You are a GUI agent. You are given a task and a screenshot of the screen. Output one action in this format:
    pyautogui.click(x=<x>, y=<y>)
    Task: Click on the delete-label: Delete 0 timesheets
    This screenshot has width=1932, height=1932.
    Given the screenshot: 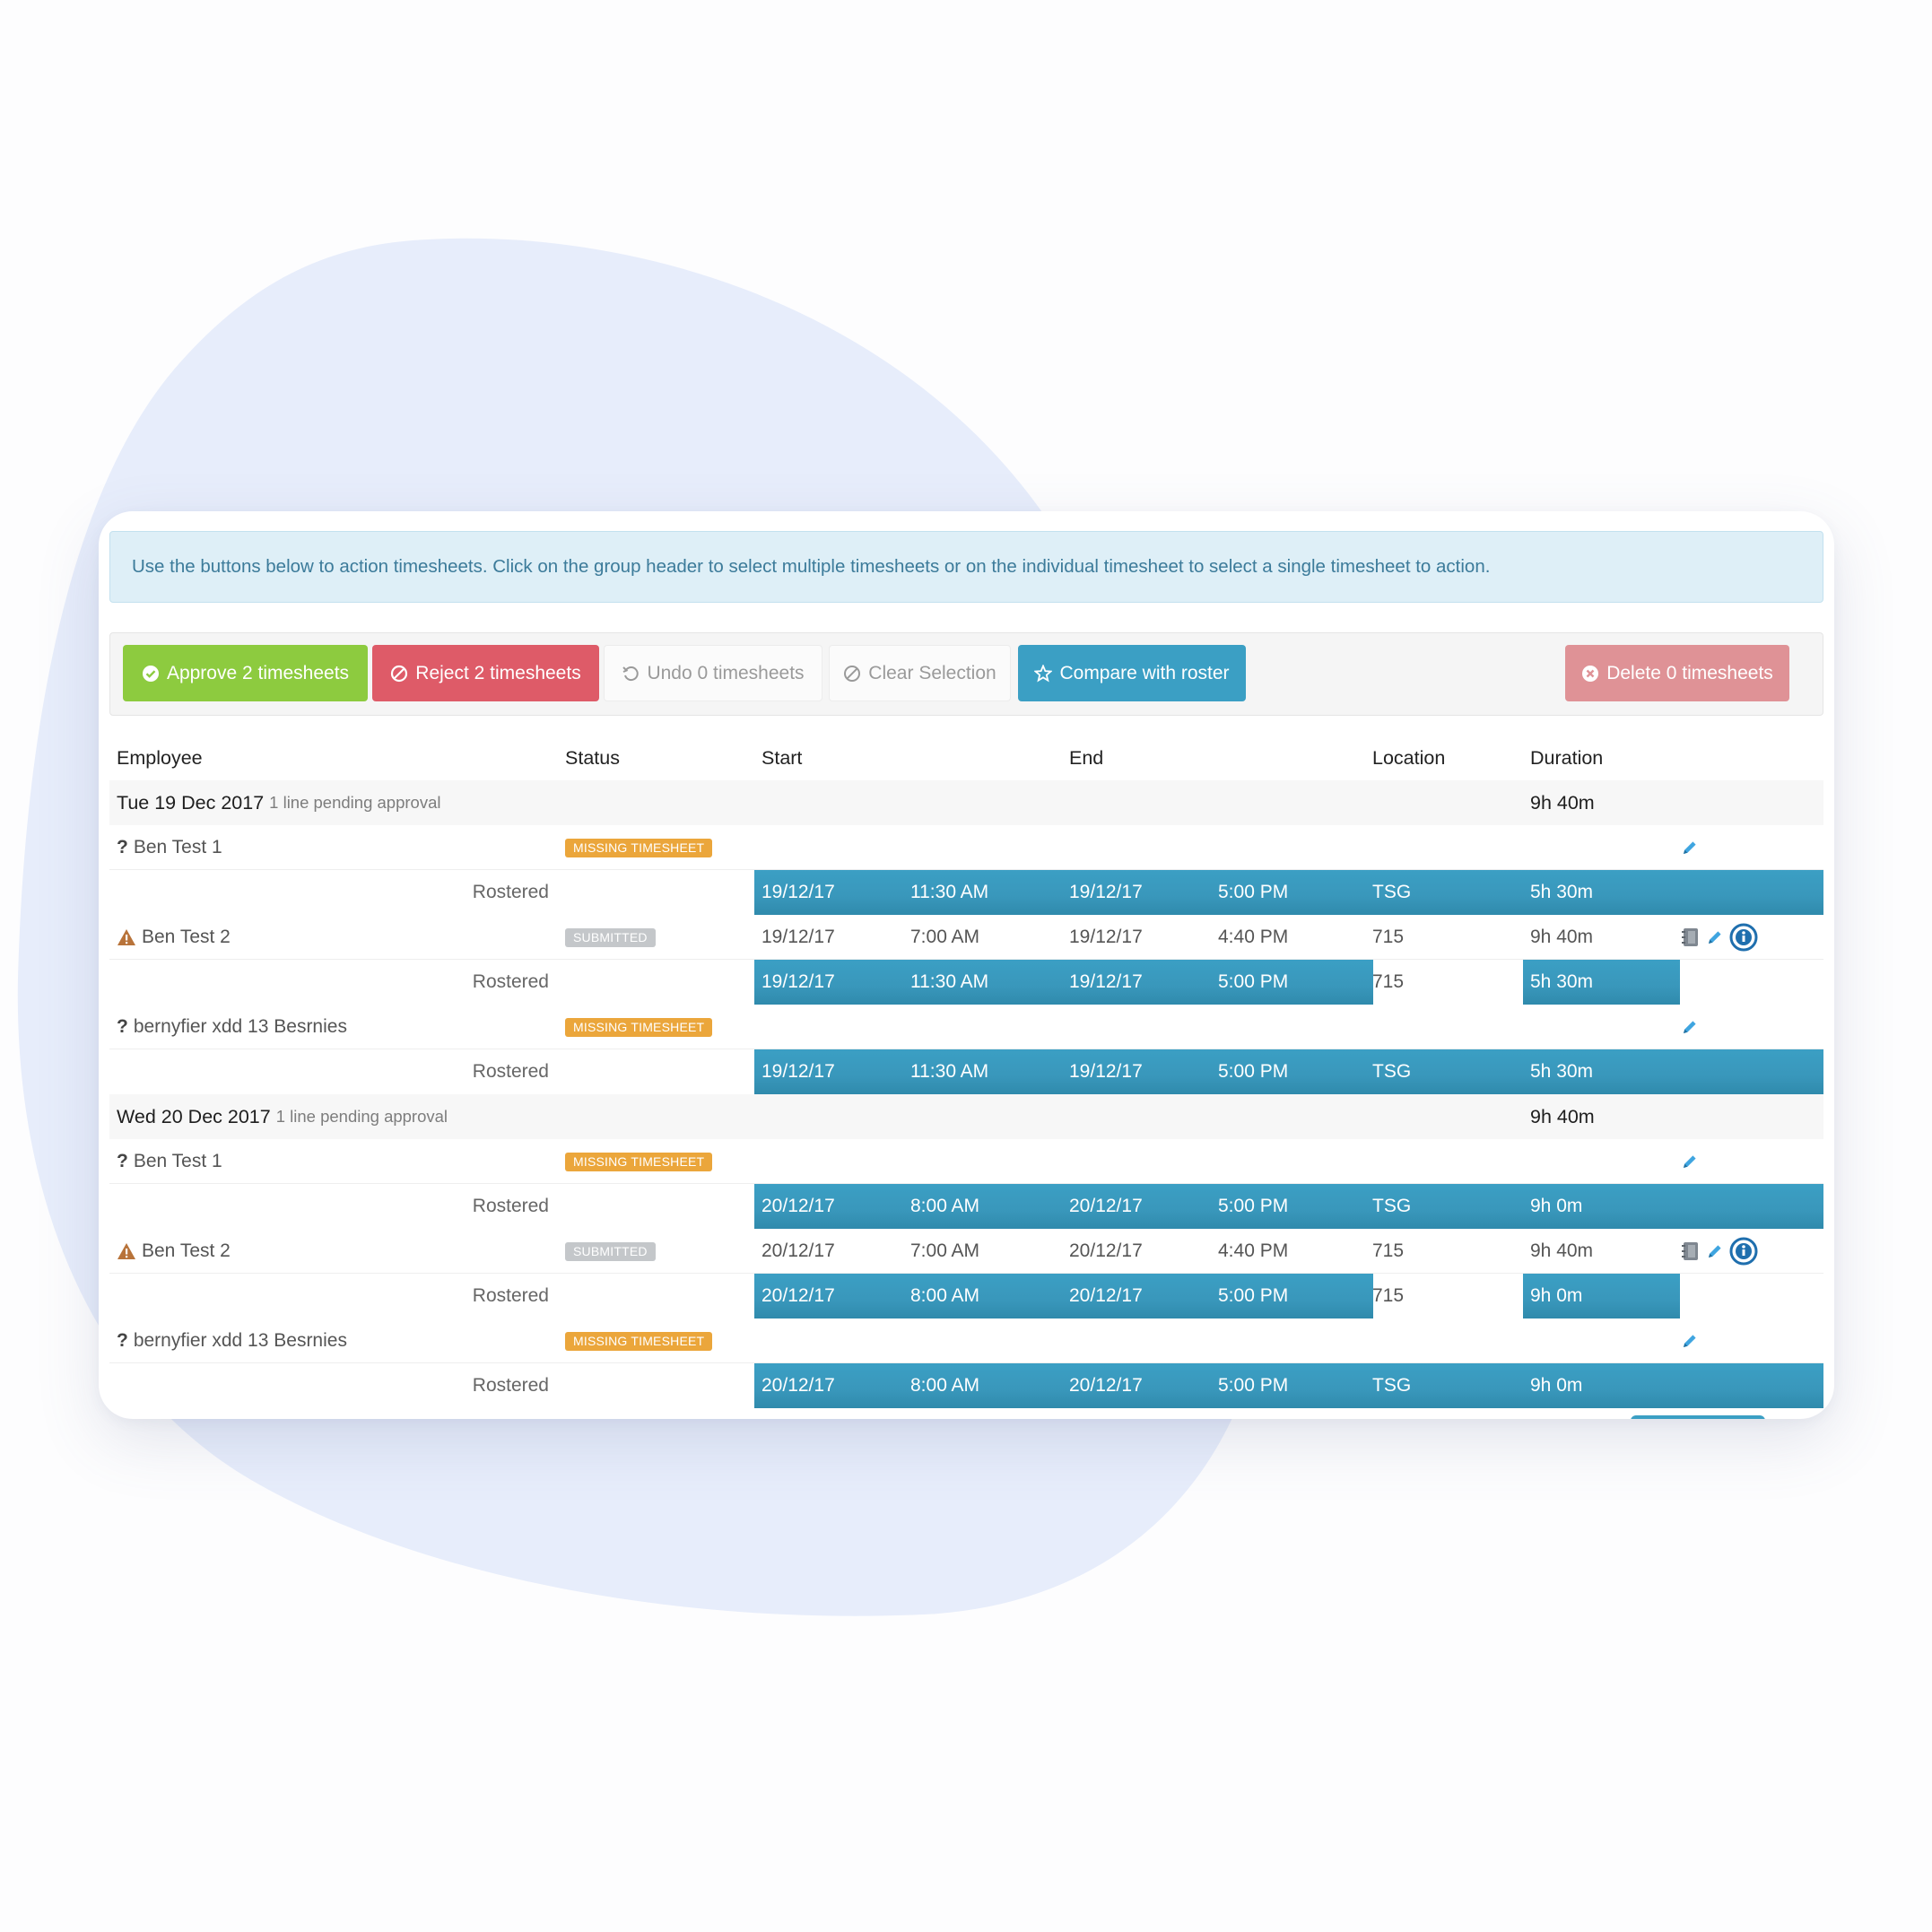 What is the action you would take?
    pyautogui.click(x=1689, y=672)
    